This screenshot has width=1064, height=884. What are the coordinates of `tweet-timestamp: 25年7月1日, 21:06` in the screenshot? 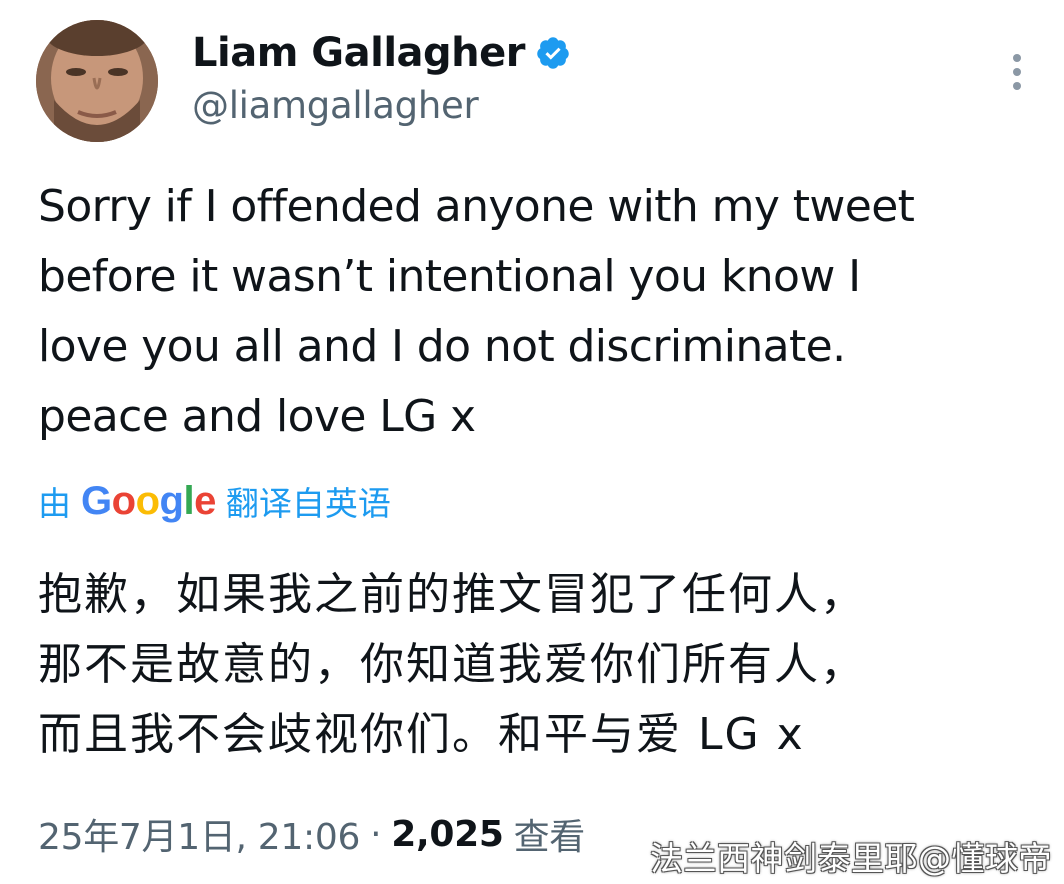 It's located at (199, 834).